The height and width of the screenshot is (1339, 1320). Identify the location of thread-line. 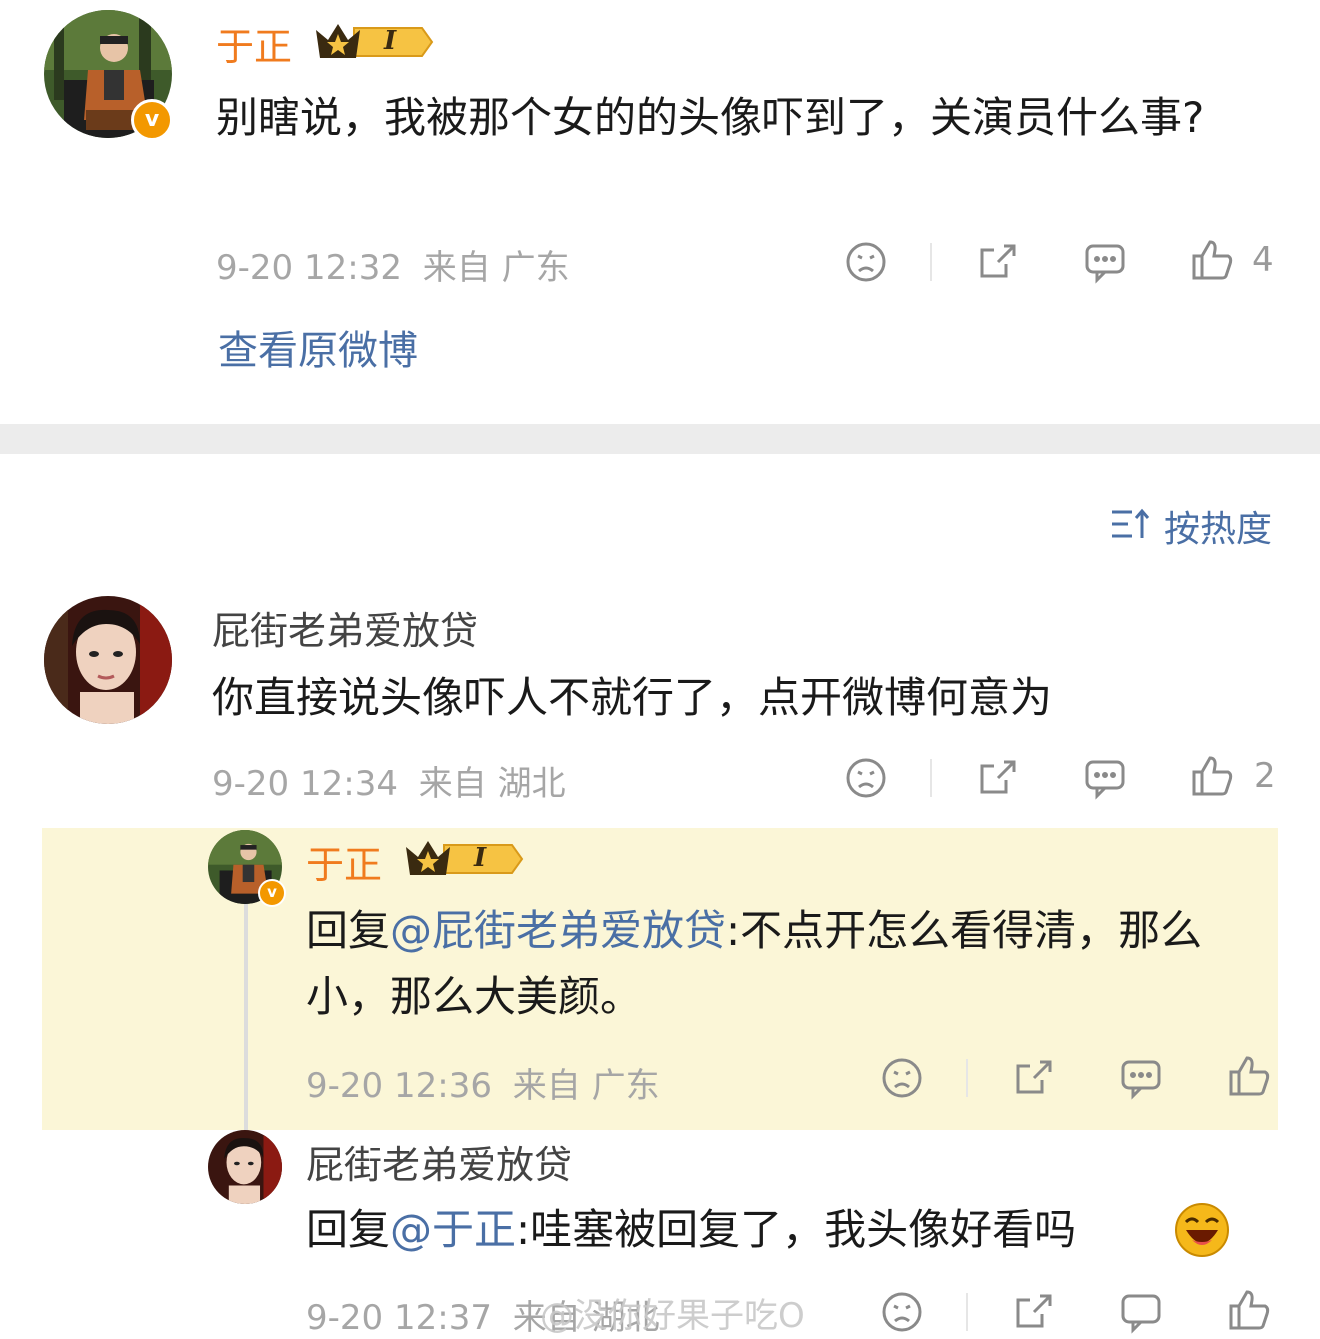
(246, 1017).